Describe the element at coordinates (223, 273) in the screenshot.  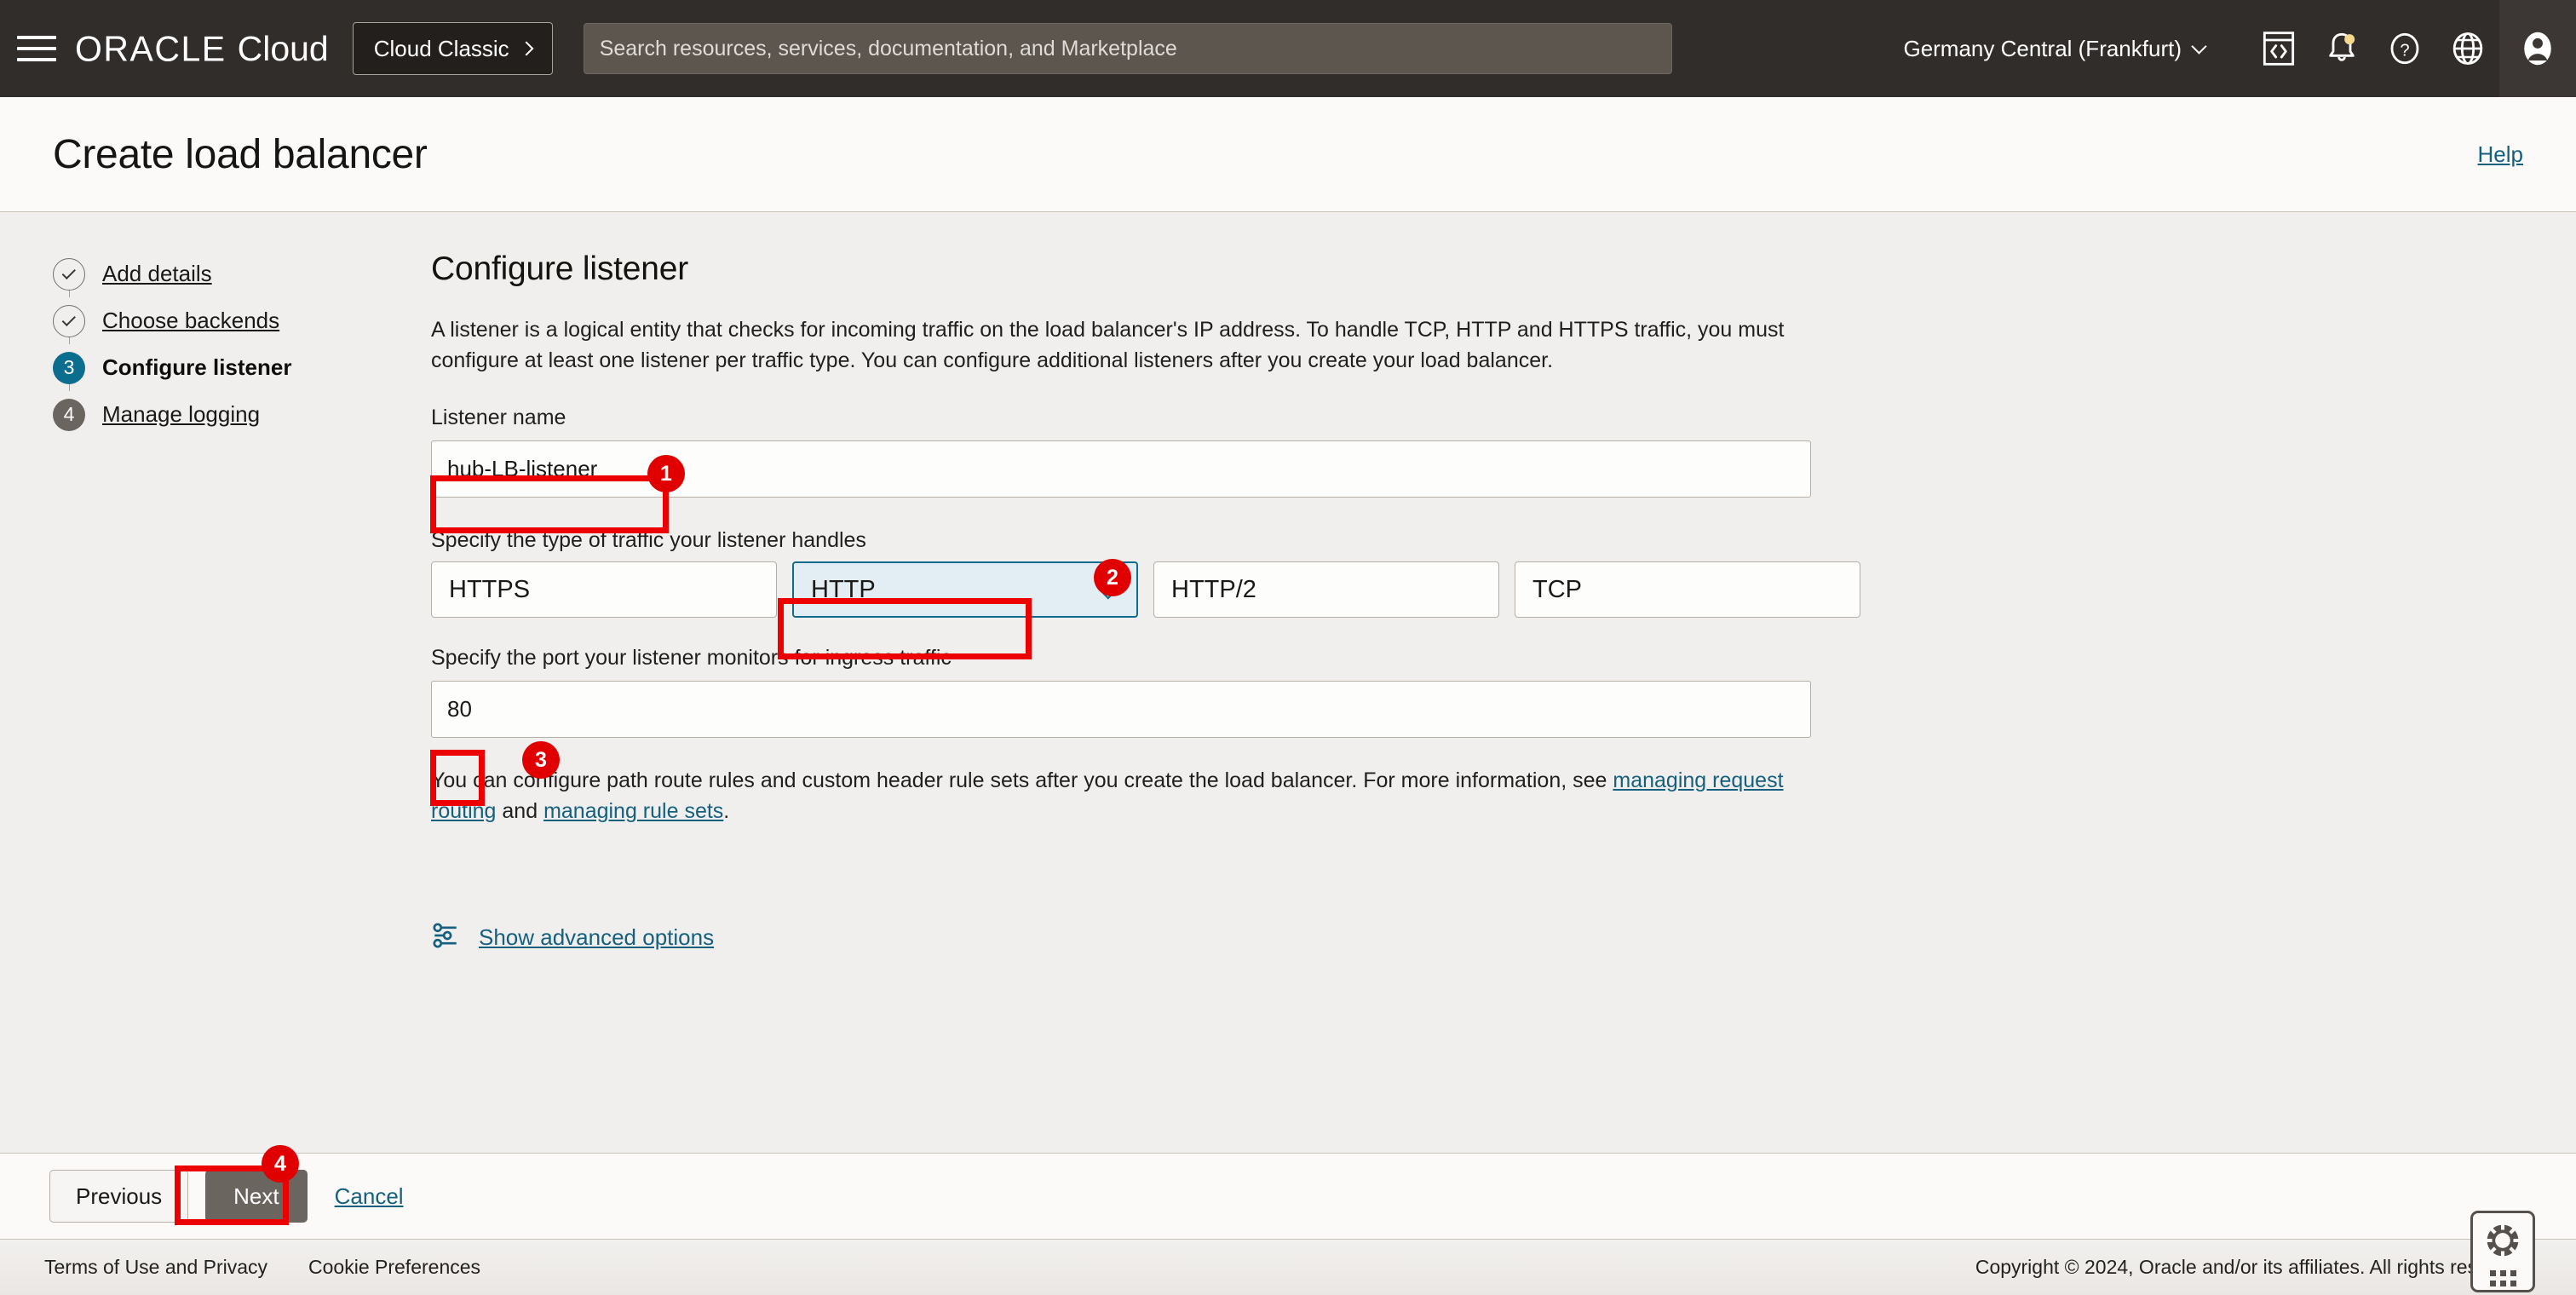
I see `sidebar-item-add-details: Add details` at that location.